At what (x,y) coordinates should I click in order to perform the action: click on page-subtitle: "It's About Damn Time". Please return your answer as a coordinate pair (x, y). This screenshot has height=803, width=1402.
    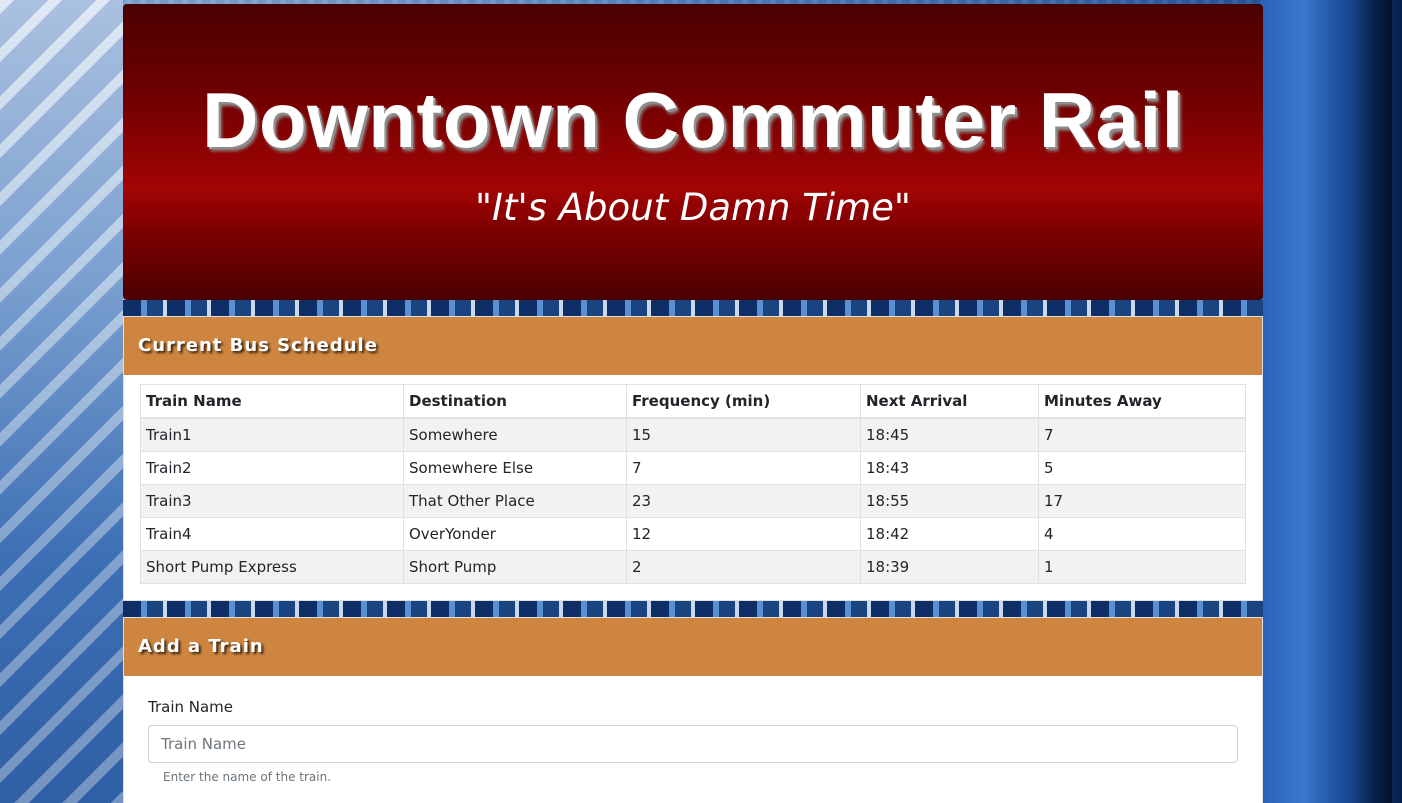
    Looking at the image, I should click on (693, 207).